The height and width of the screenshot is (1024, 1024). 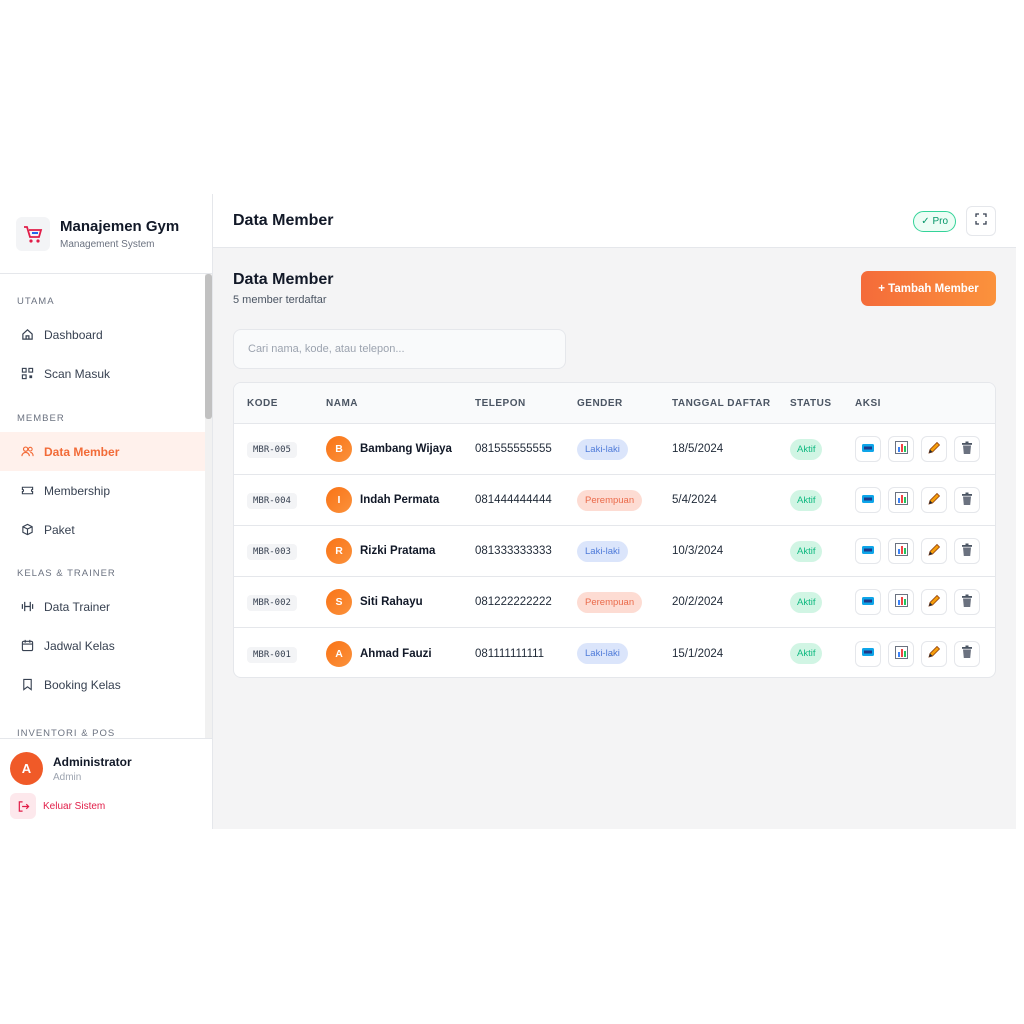 I want to click on column-header: NAMA, so click(x=400, y=403).